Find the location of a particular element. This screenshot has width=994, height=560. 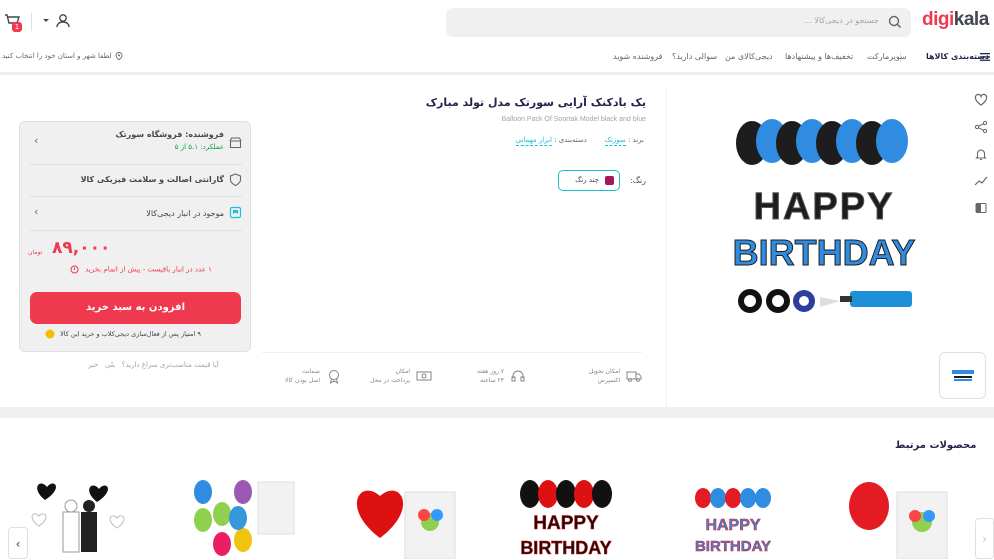

user-icon is located at coordinates (63, 21).